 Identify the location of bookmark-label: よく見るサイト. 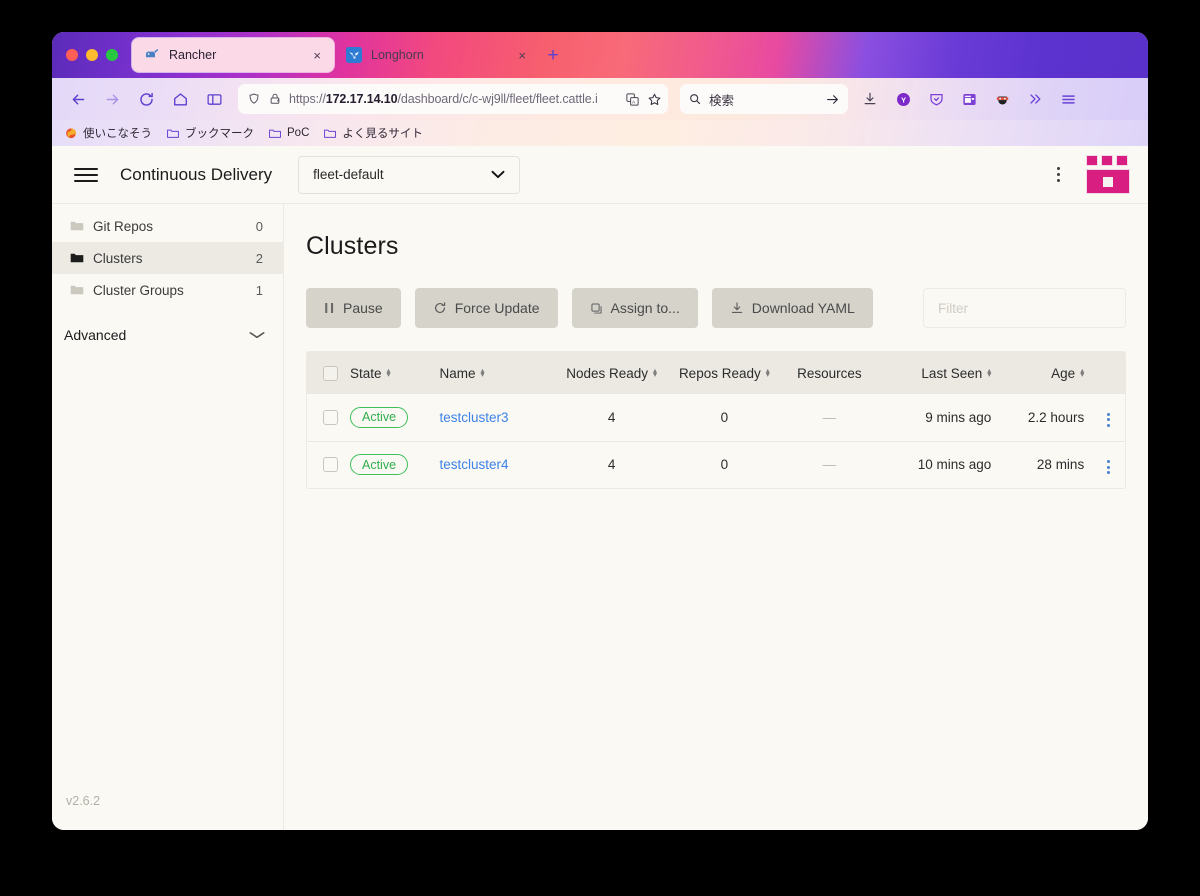
(382, 134).